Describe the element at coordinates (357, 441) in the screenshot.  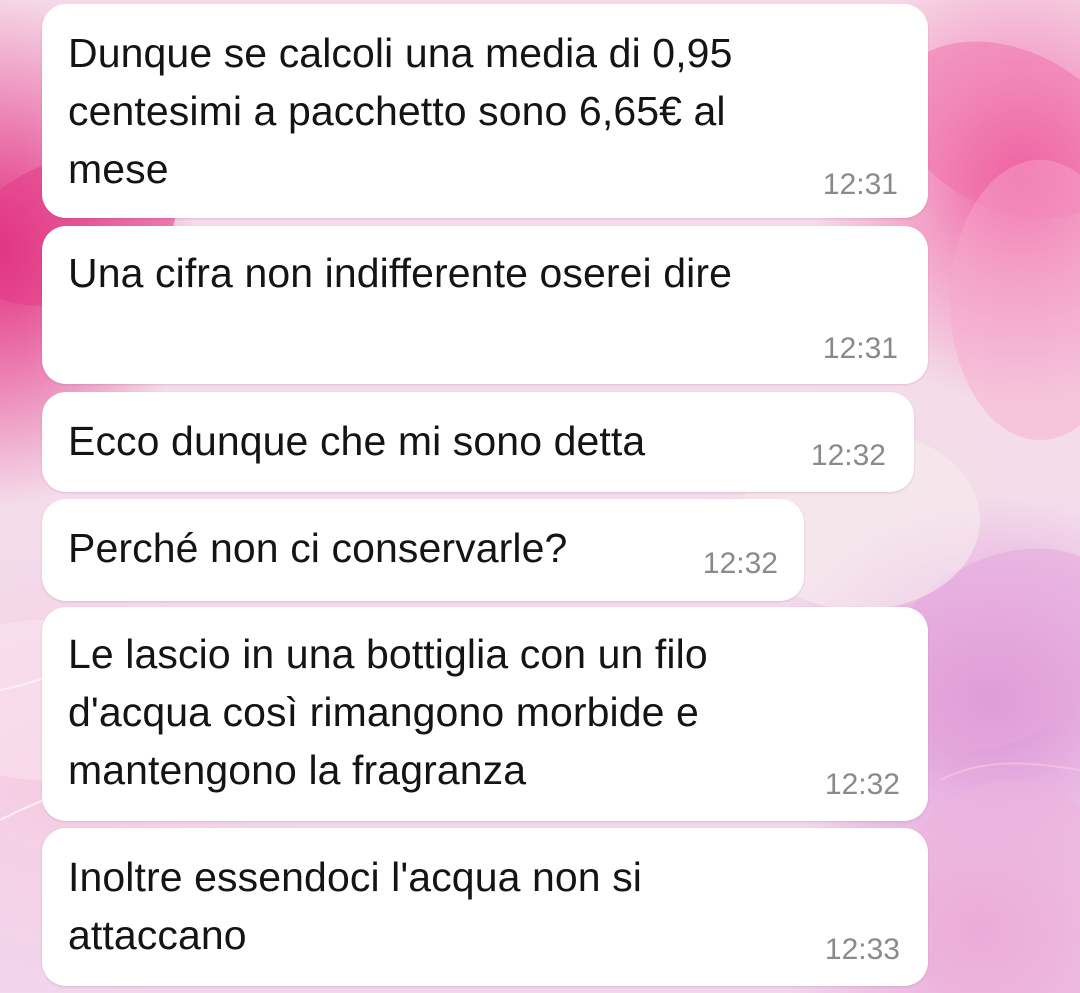
I see `message-text: Ecco dunque che mi sono detta` at that location.